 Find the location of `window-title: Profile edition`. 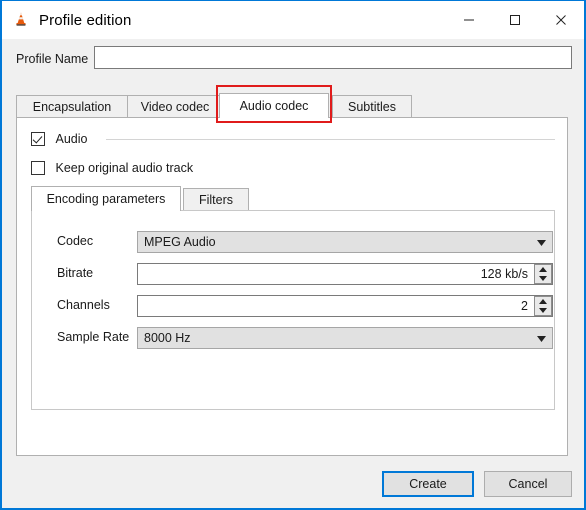

window-title: Profile edition is located at coordinates (85, 20).